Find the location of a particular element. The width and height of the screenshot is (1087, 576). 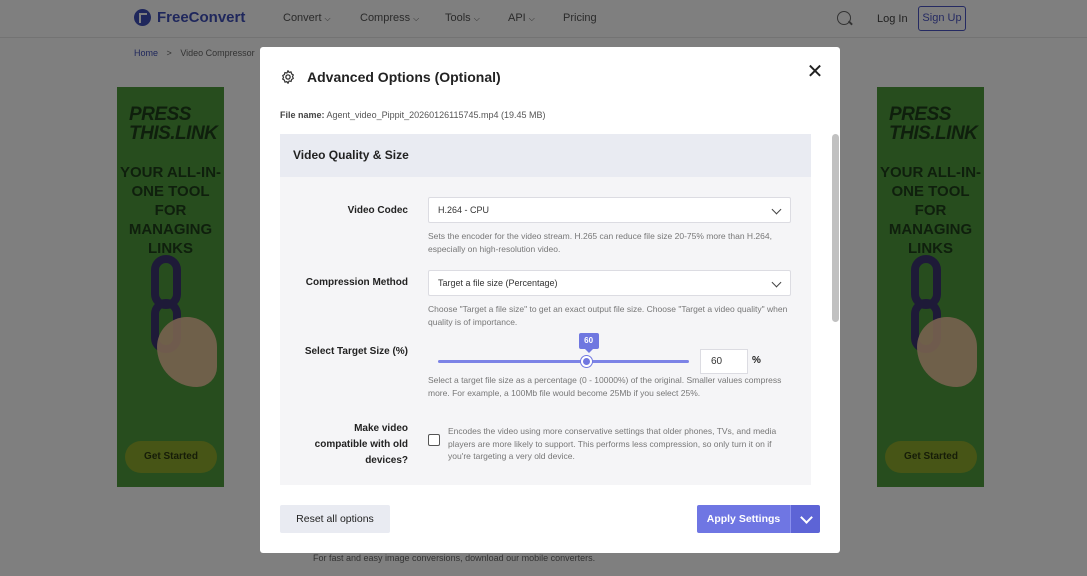

apply-settings-button: Apply Settings is located at coordinates (743, 519).